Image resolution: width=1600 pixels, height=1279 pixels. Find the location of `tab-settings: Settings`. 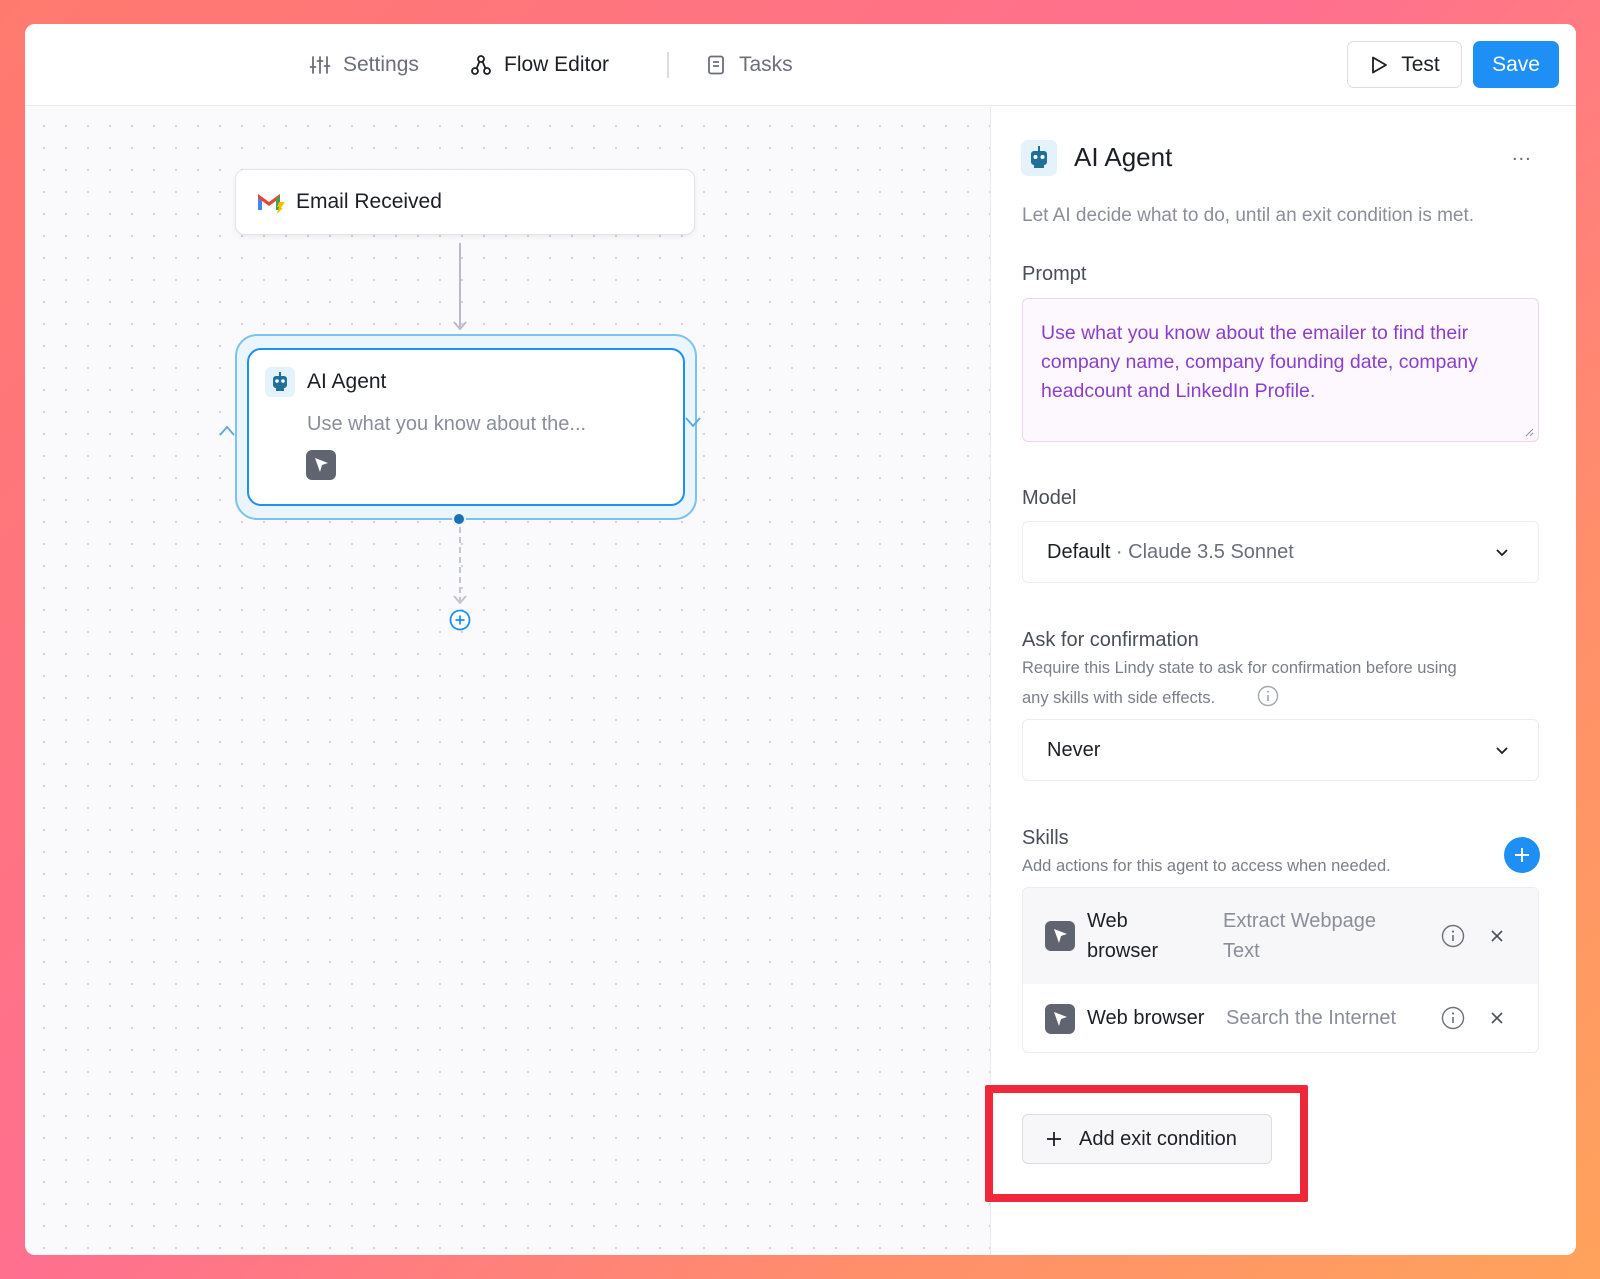

tab-settings: Settings is located at coordinates (364, 65).